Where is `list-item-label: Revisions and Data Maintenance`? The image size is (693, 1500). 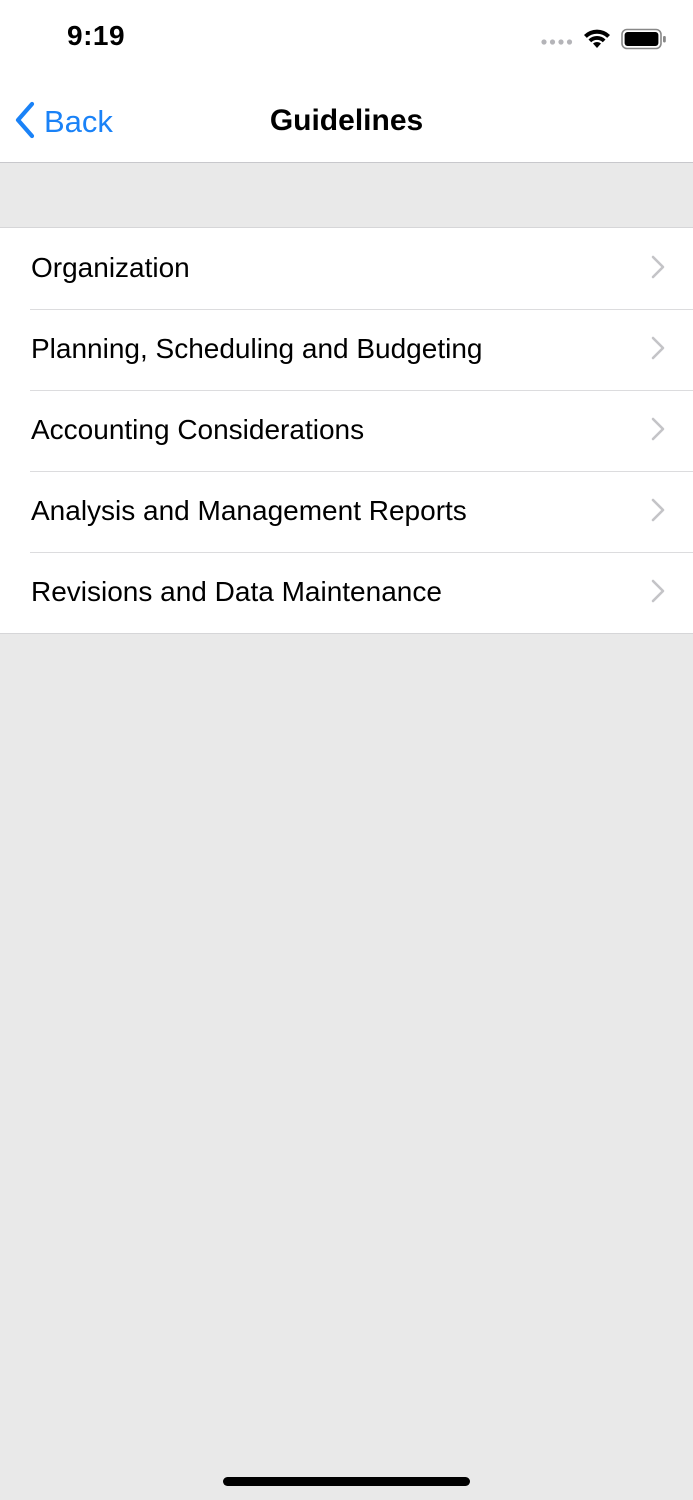 list-item-label: Revisions and Data Maintenance is located at coordinates (236, 591).